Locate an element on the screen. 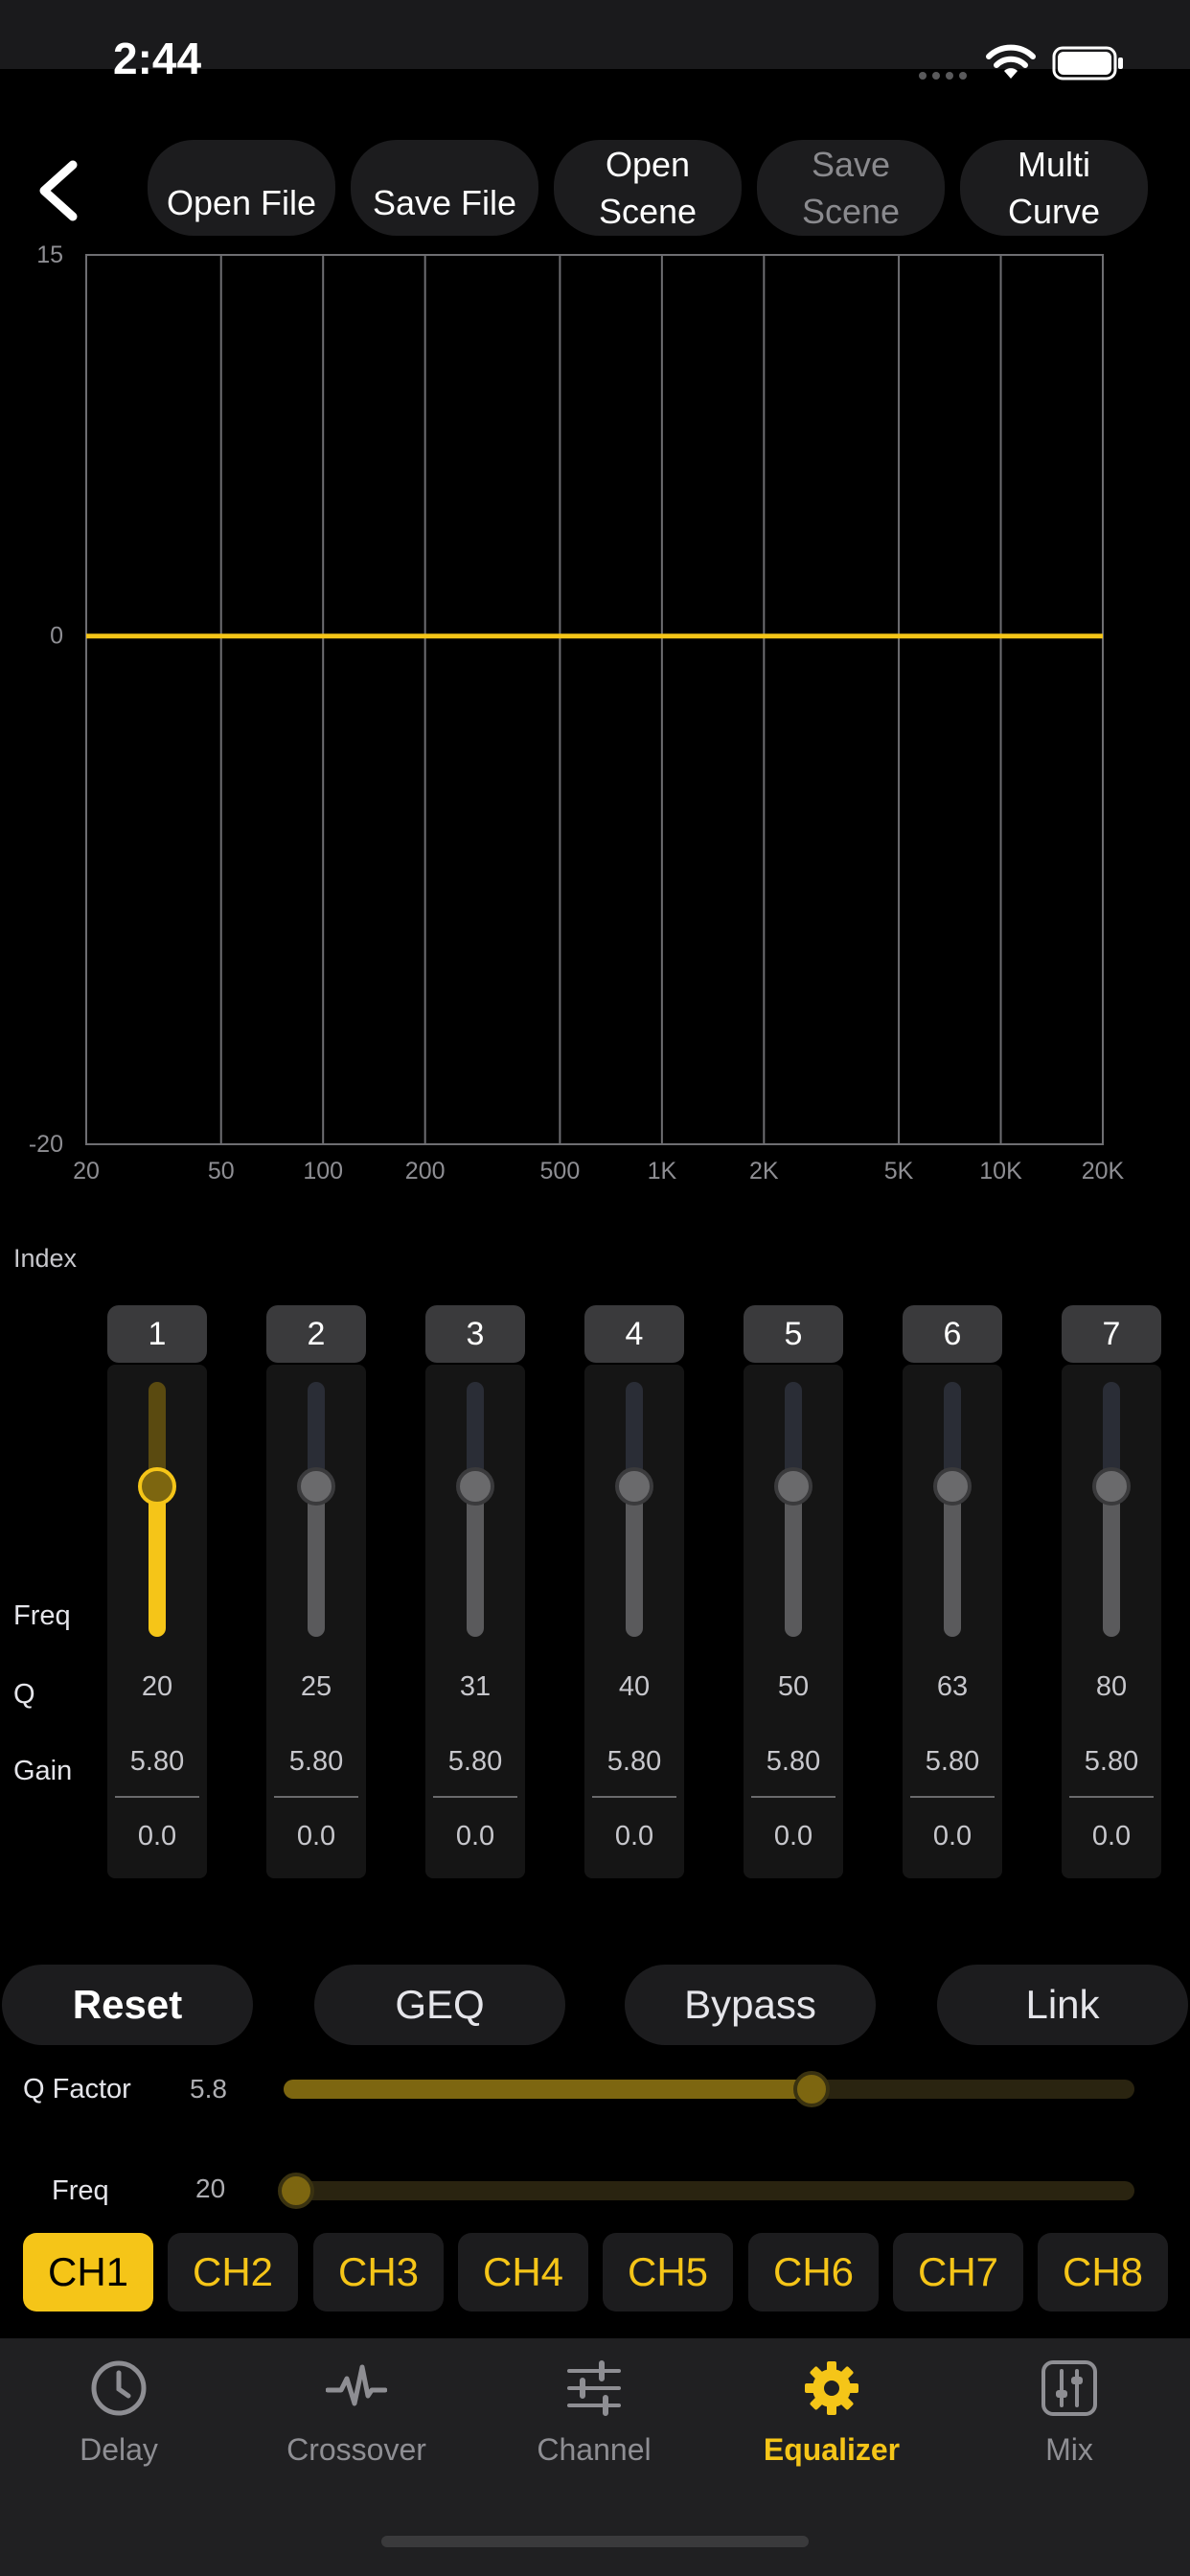 This screenshot has width=1190, height=2576. q-factor-slider-handle is located at coordinates (811, 2089).